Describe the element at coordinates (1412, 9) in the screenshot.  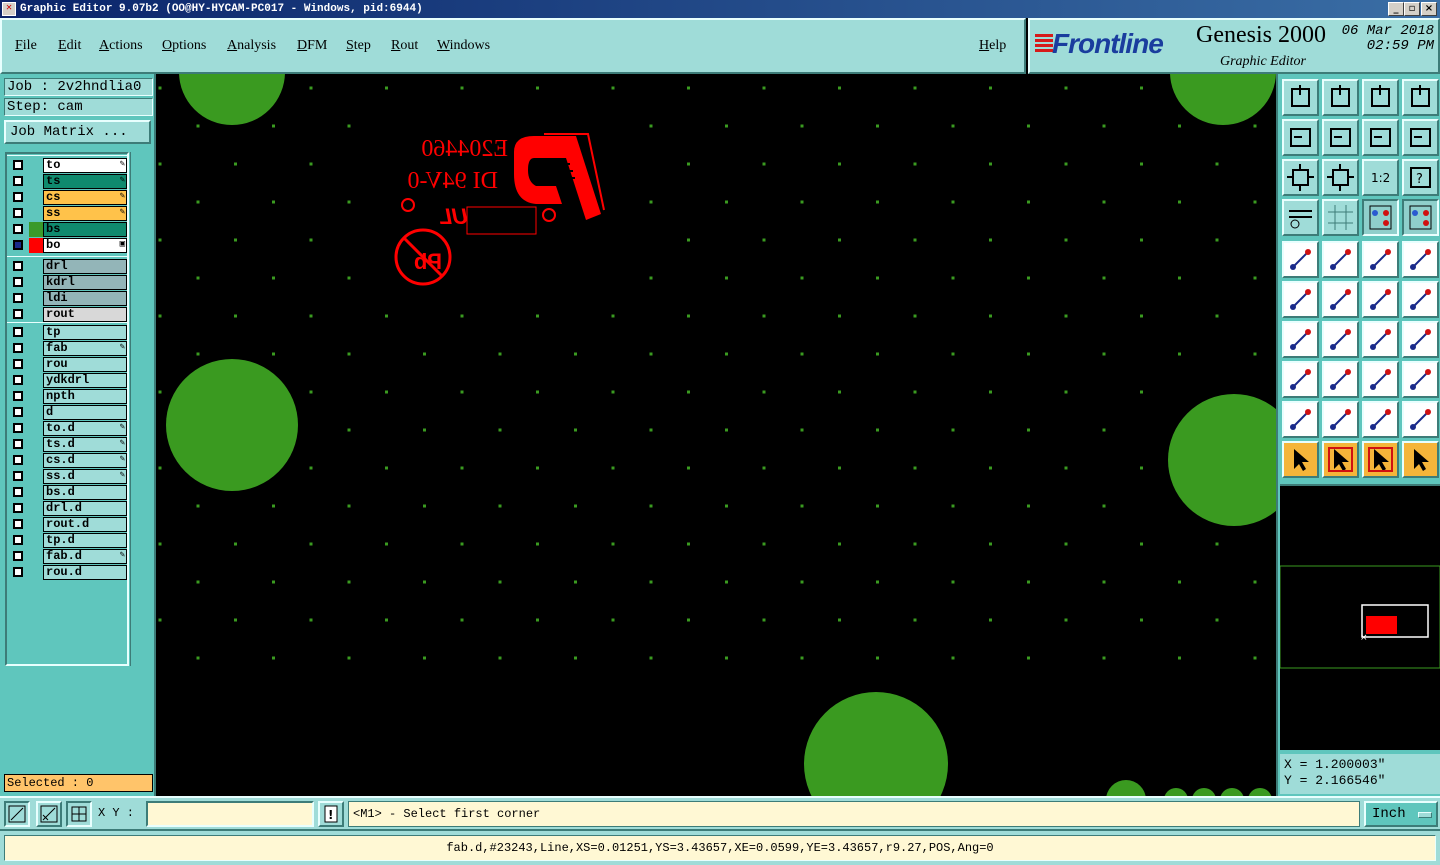
I see `maximize-button: ▫` at that location.